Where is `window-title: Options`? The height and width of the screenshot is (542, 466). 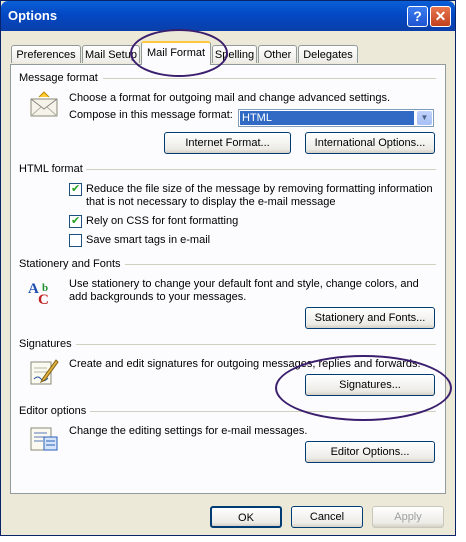
window-title: Options is located at coordinates (33, 15).